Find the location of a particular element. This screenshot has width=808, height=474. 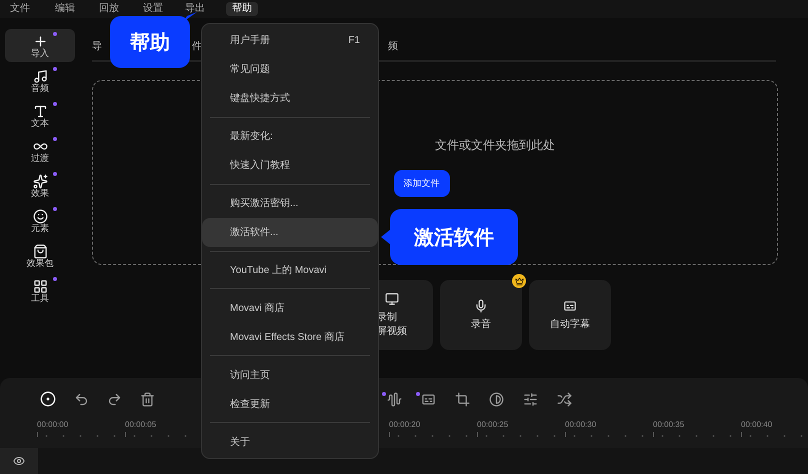

plus-icon is located at coordinates (40, 41).